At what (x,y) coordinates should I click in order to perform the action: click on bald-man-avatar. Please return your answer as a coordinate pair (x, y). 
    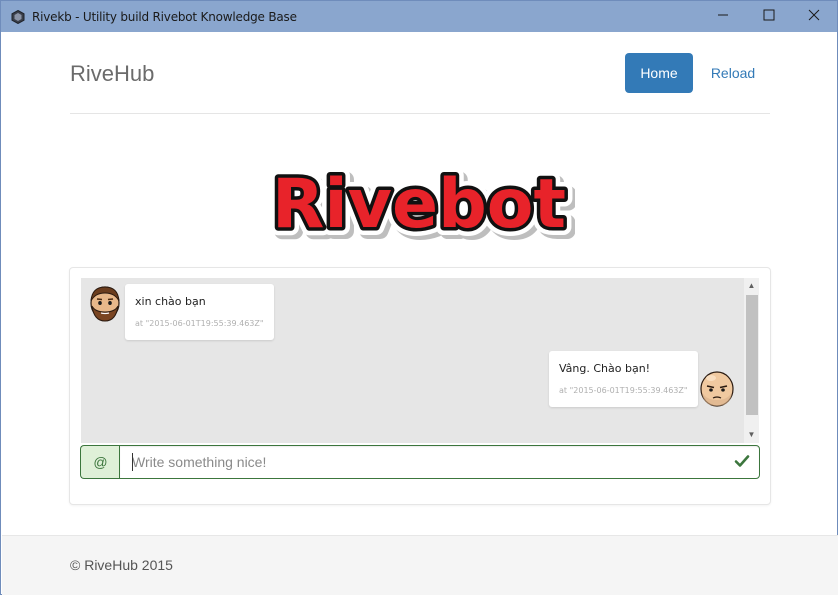
    Looking at the image, I should click on (717, 388).